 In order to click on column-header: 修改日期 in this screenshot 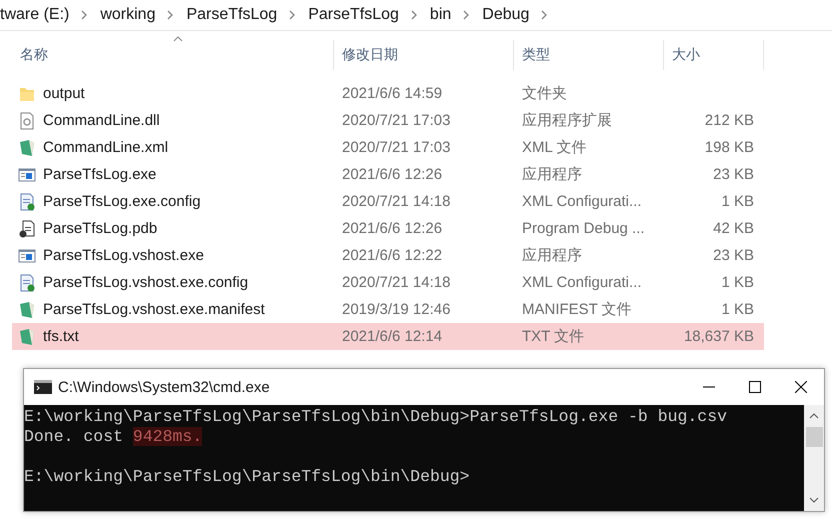, I will do `click(424, 55)`.